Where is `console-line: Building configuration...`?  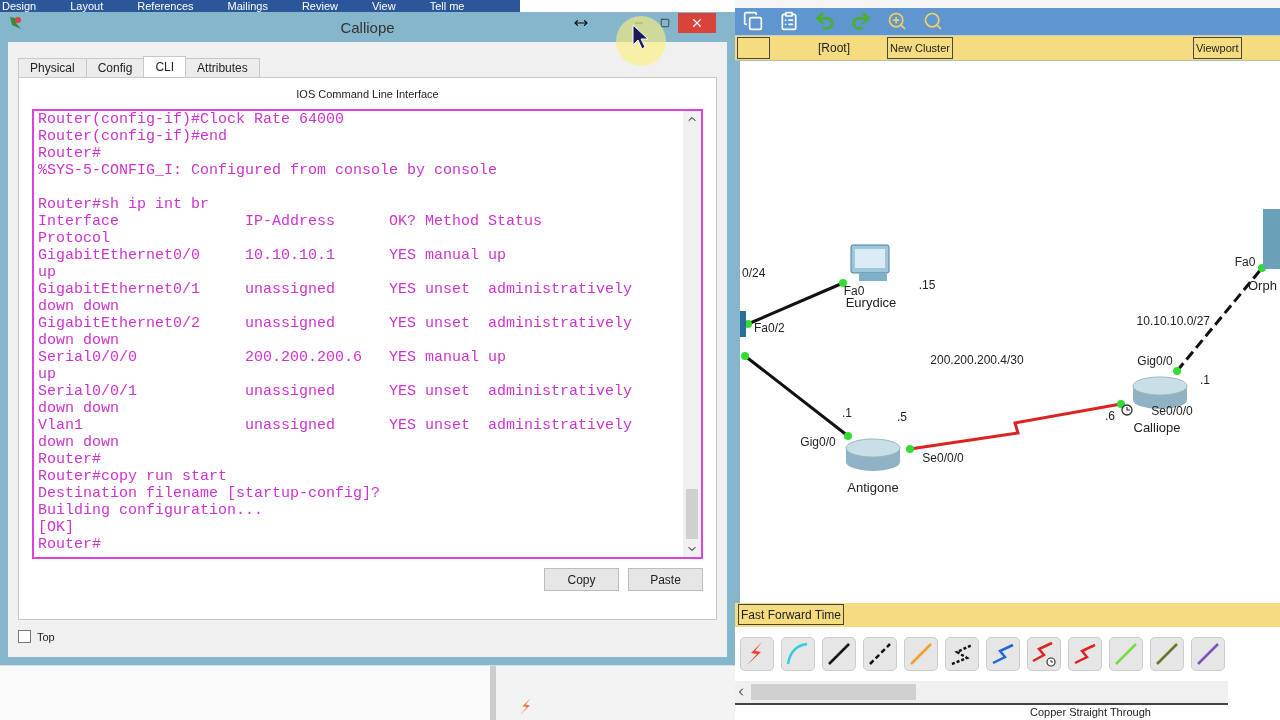 console-line: Building configuration... is located at coordinates (151, 510).